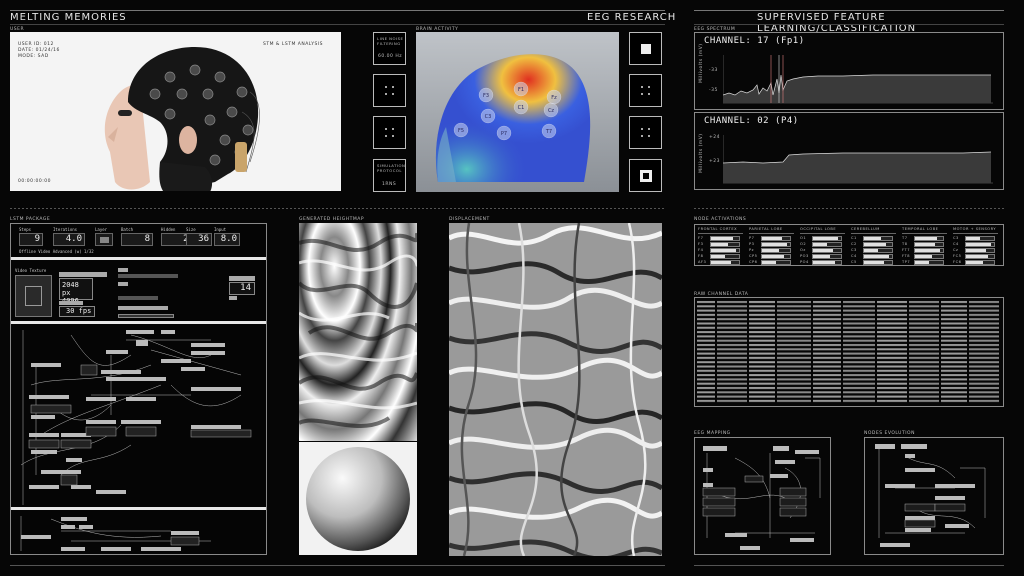  Describe the element at coordinates (36, 44) in the screenshot. I see `user-id: USER ID: 012` at that location.